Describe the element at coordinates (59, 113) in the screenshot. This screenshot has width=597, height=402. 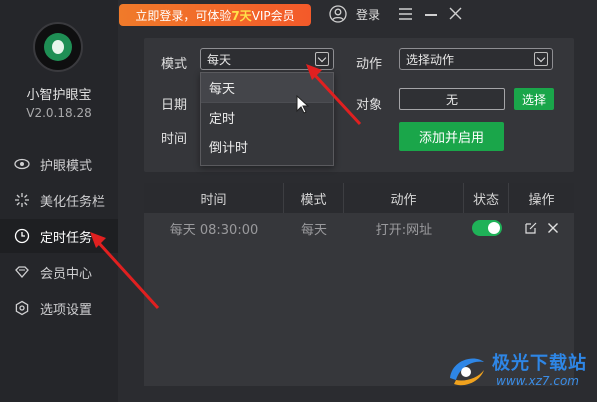
I see `app-version: V2.0.18.28` at that location.